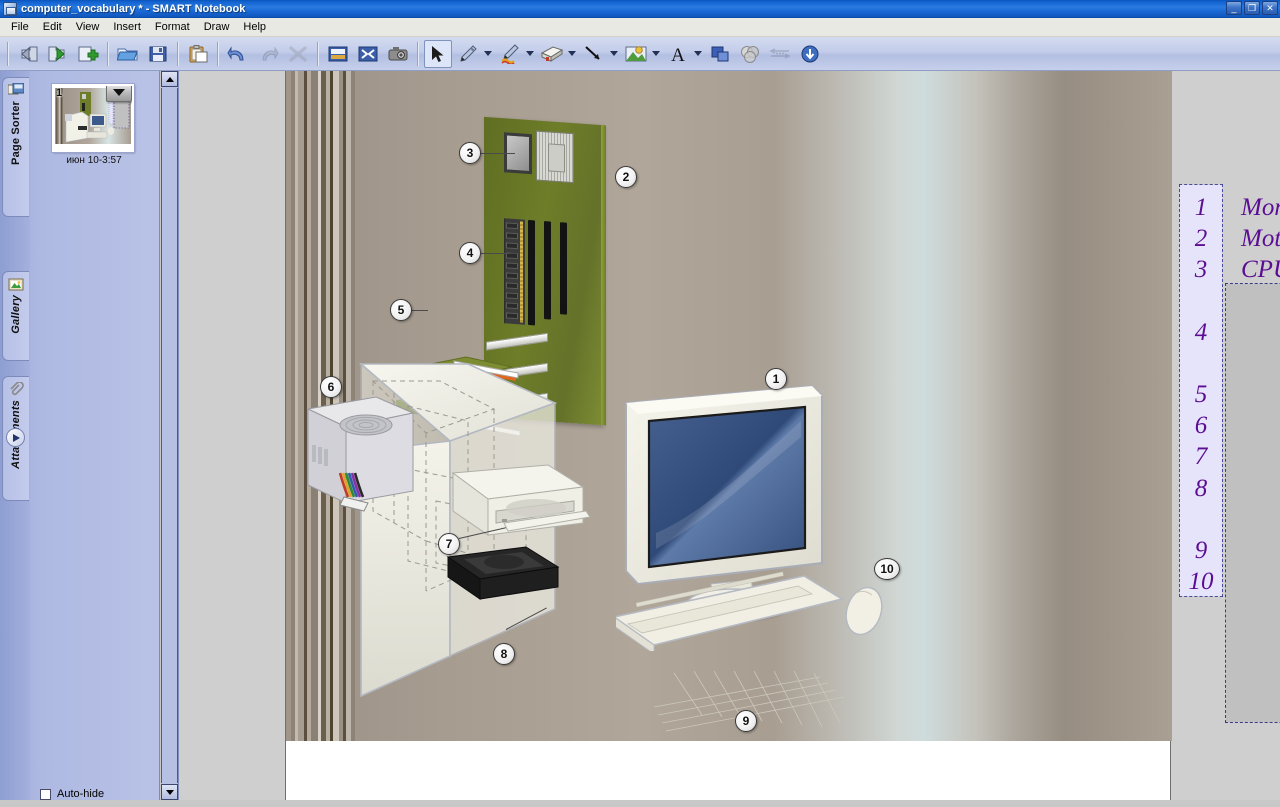 The width and height of the screenshot is (1280, 807). What do you see at coordinates (127, 27) in the screenshot?
I see `menu-item-insert: Insert` at bounding box center [127, 27].